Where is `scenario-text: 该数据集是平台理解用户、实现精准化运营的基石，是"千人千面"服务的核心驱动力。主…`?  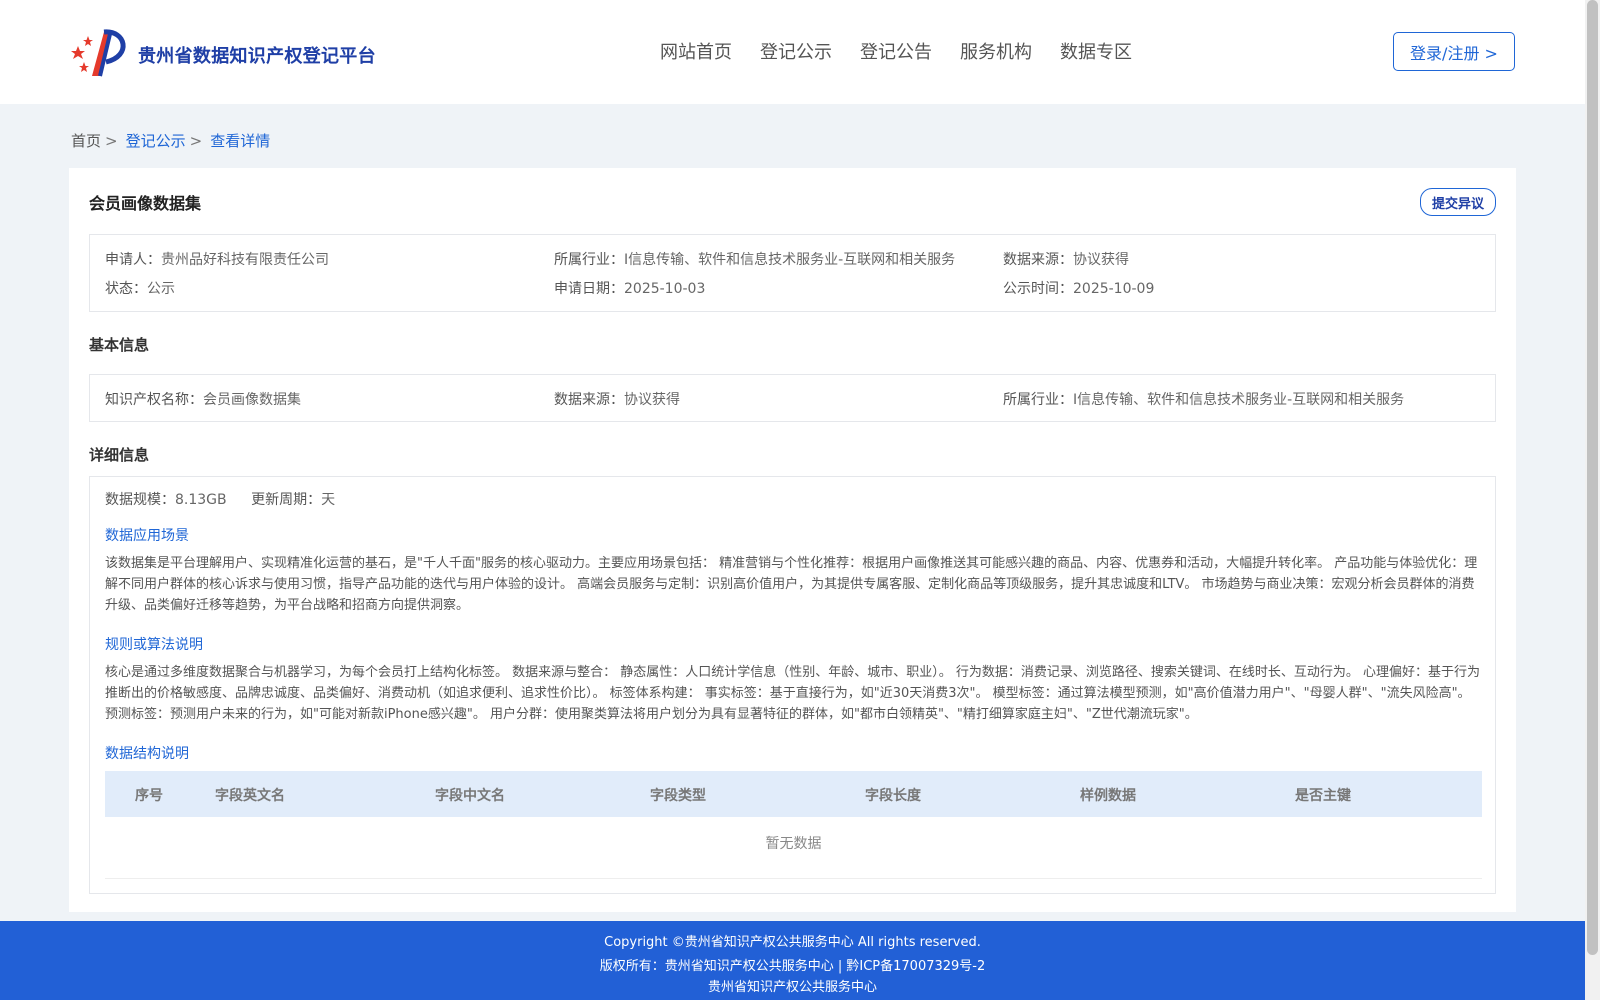
scenario-text: 该数据集是平台理解用户、实现精准化运营的基石，是"千人千面"服务的核心驱动力。主… is located at coordinates (791, 584).